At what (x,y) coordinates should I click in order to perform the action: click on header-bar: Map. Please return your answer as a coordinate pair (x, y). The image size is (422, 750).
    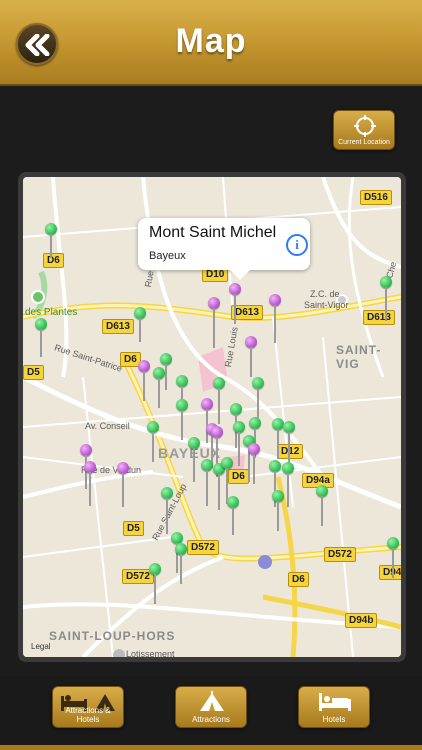
    Looking at the image, I should click on (211, 43).